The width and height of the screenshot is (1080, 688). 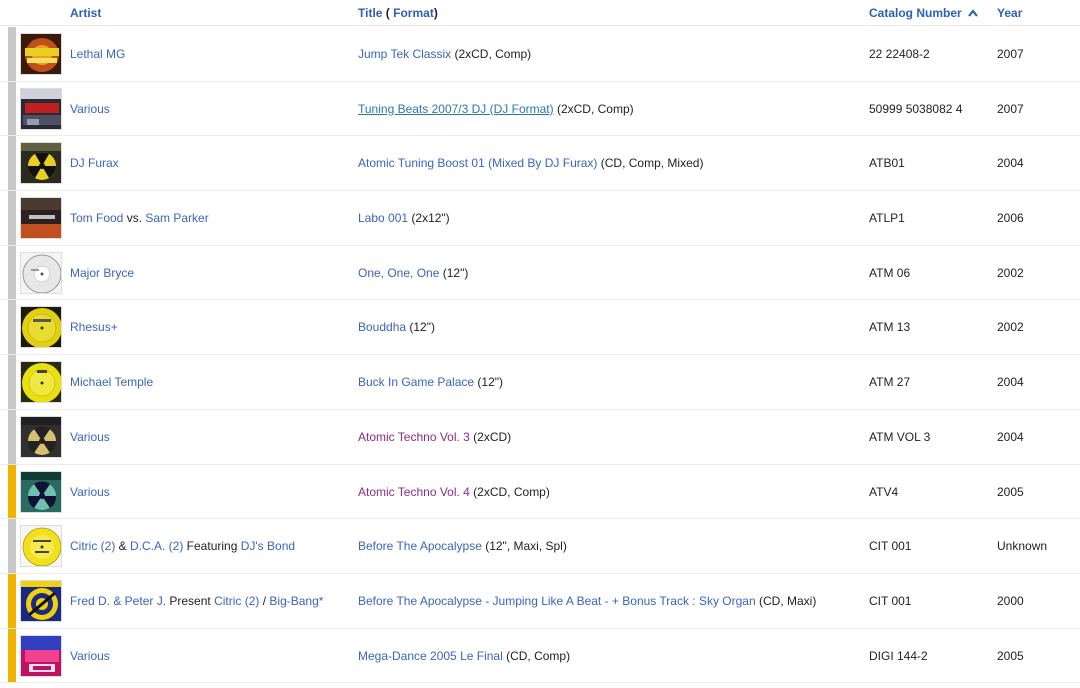 What do you see at coordinates (915, 13) in the screenshot?
I see `column-header-catalog-label: Catalog Number` at bounding box center [915, 13].